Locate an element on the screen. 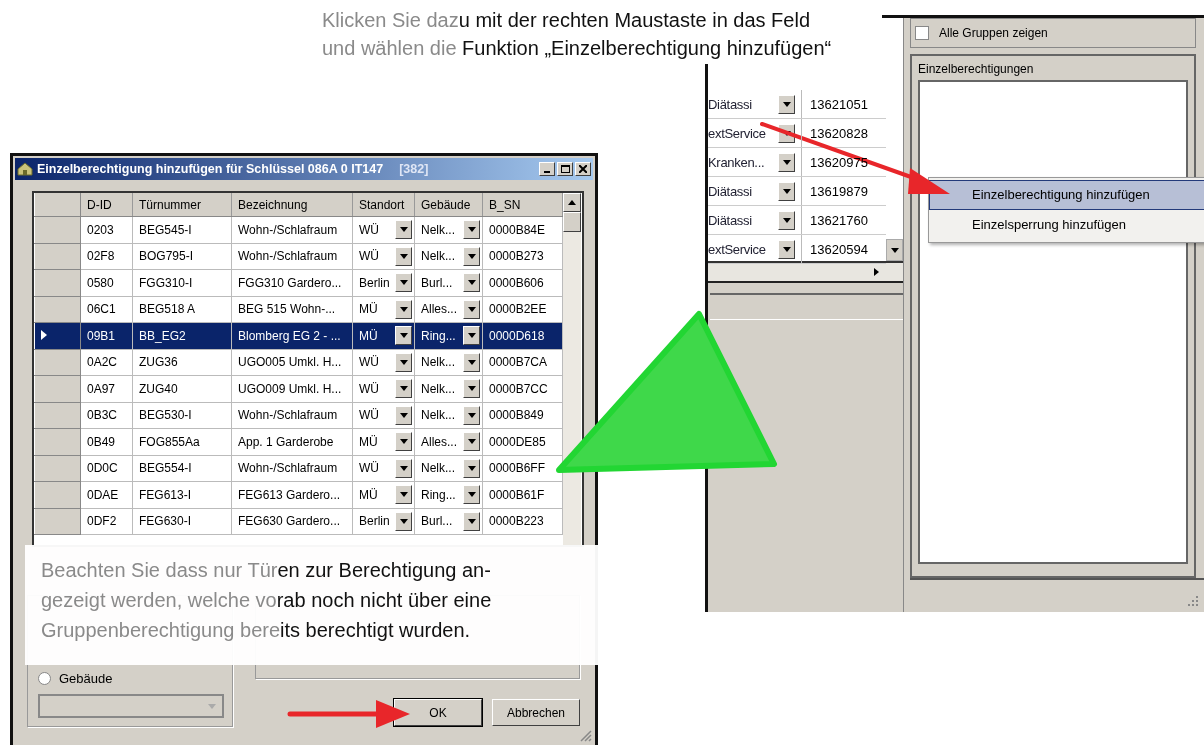 The width and height of the screenshot is (1204, 745). resize-grip-icon is located at coordinates (586, 736).